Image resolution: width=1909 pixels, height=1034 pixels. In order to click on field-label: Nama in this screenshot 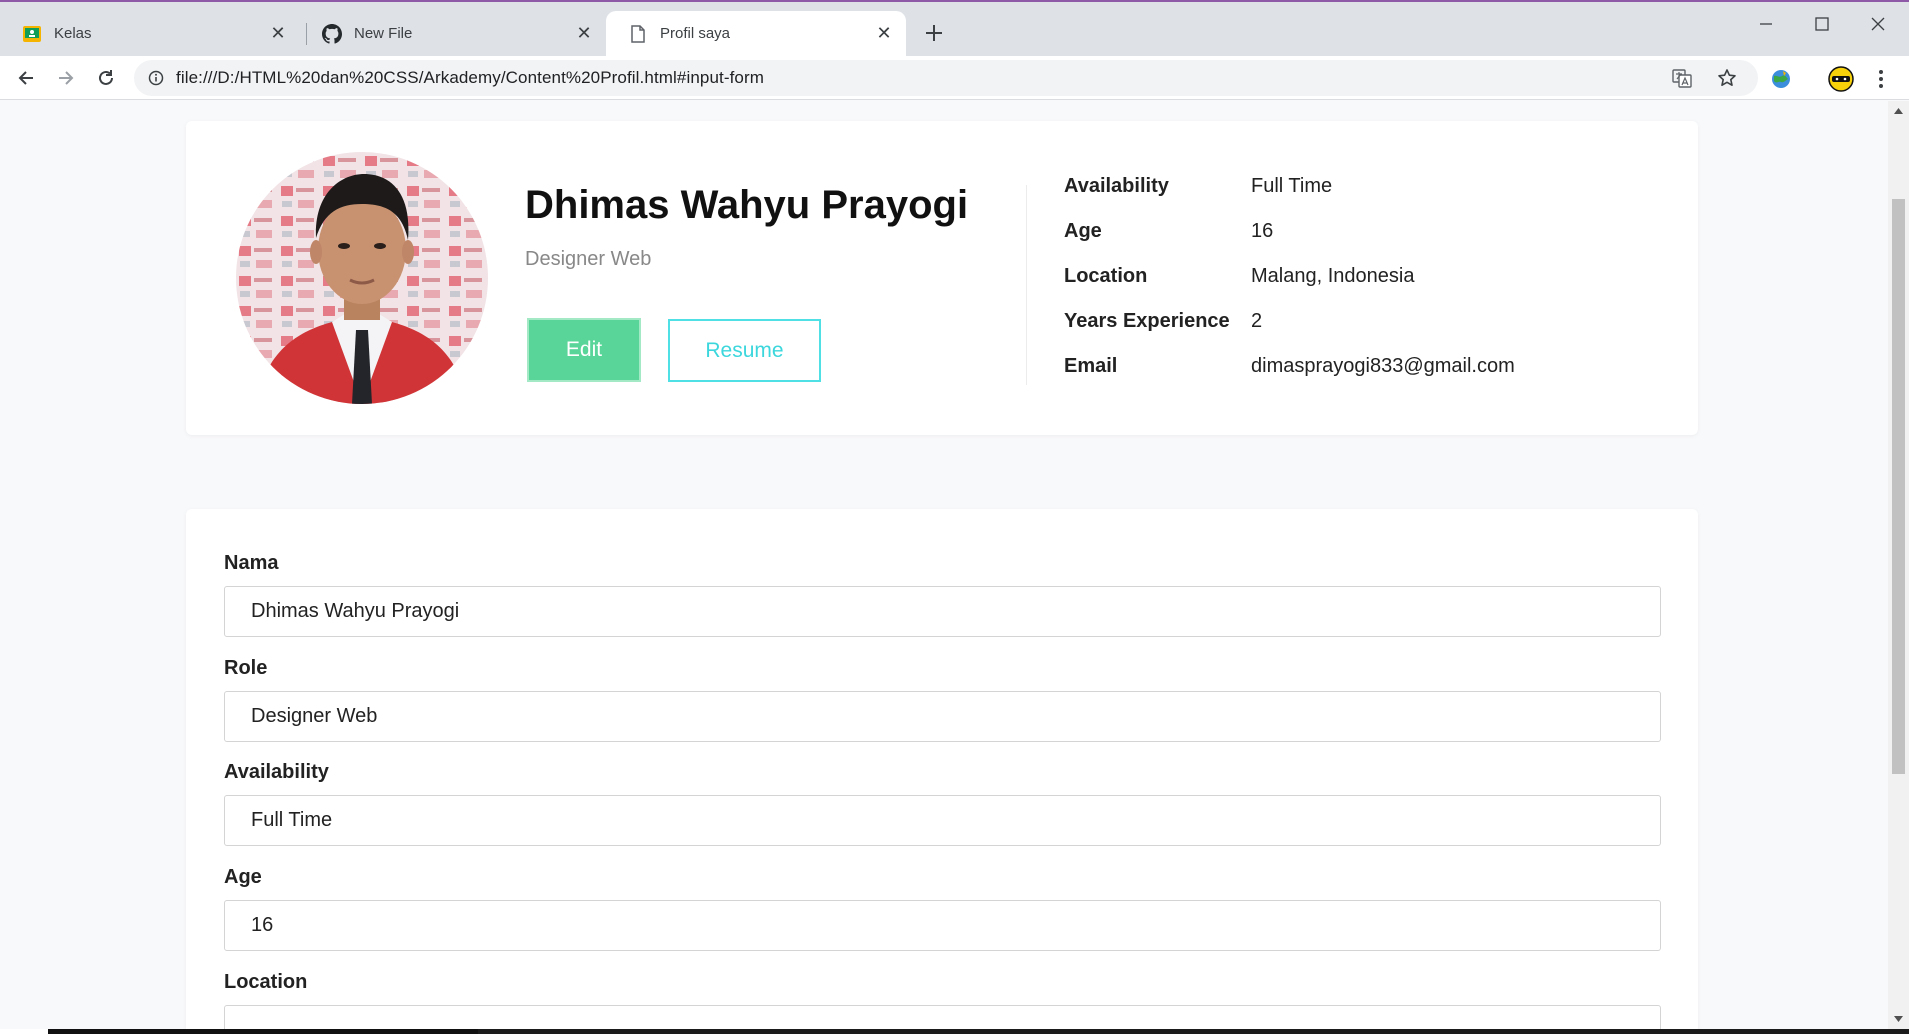, I will do `click(251, 563)`.